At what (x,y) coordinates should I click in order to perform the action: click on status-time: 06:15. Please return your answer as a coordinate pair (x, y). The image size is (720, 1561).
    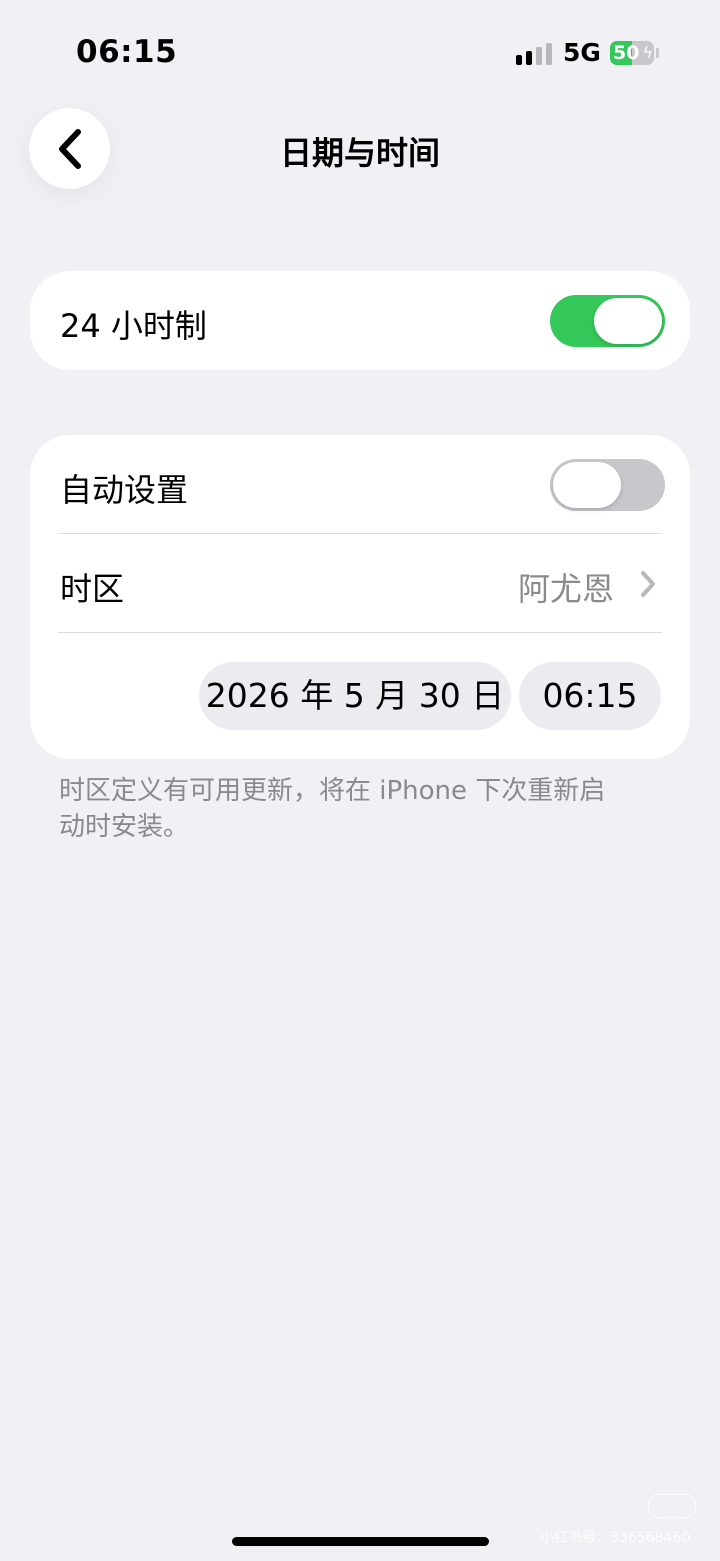
    Looking at the image, I should click on (127, 52).